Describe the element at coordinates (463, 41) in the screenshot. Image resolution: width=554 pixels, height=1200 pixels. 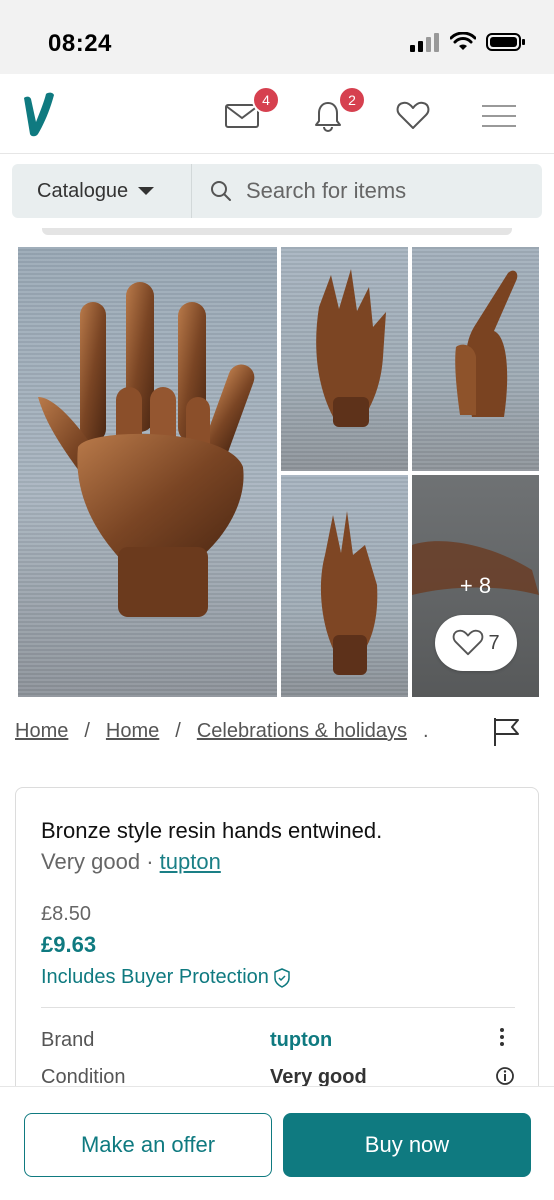
I see `wifi-icon` at that location.